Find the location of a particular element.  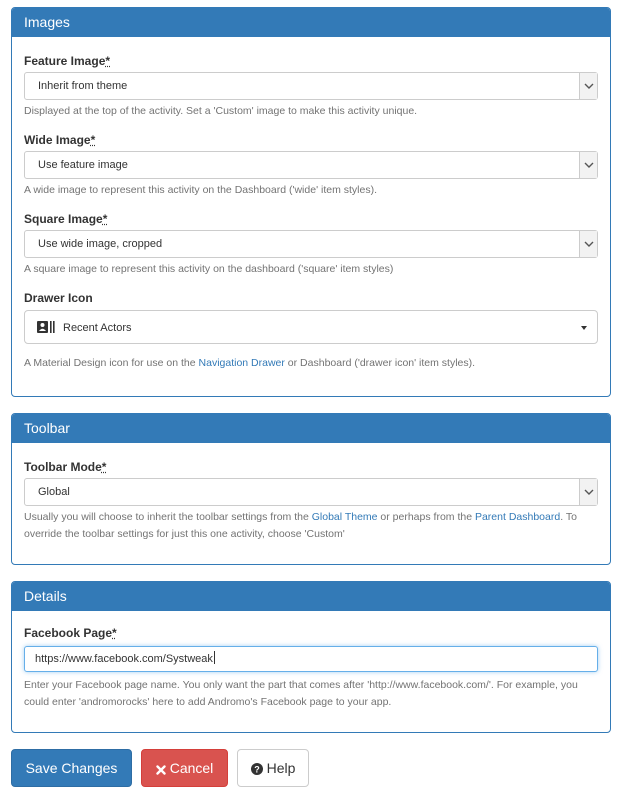

feature-image-select-value: Inherit from theme is located at coordinates (83, 86).